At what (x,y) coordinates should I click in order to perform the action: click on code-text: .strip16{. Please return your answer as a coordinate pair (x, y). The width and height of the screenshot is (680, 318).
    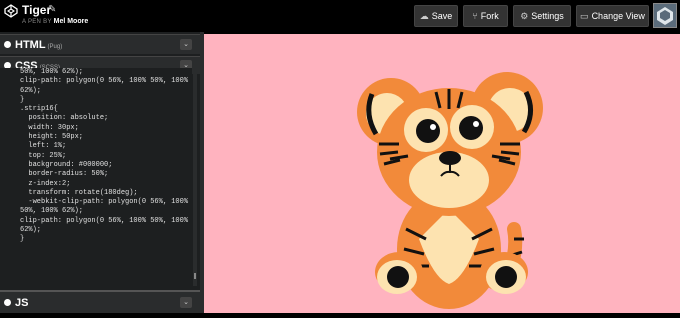
    Looking at the image, I should click on (39, 109).